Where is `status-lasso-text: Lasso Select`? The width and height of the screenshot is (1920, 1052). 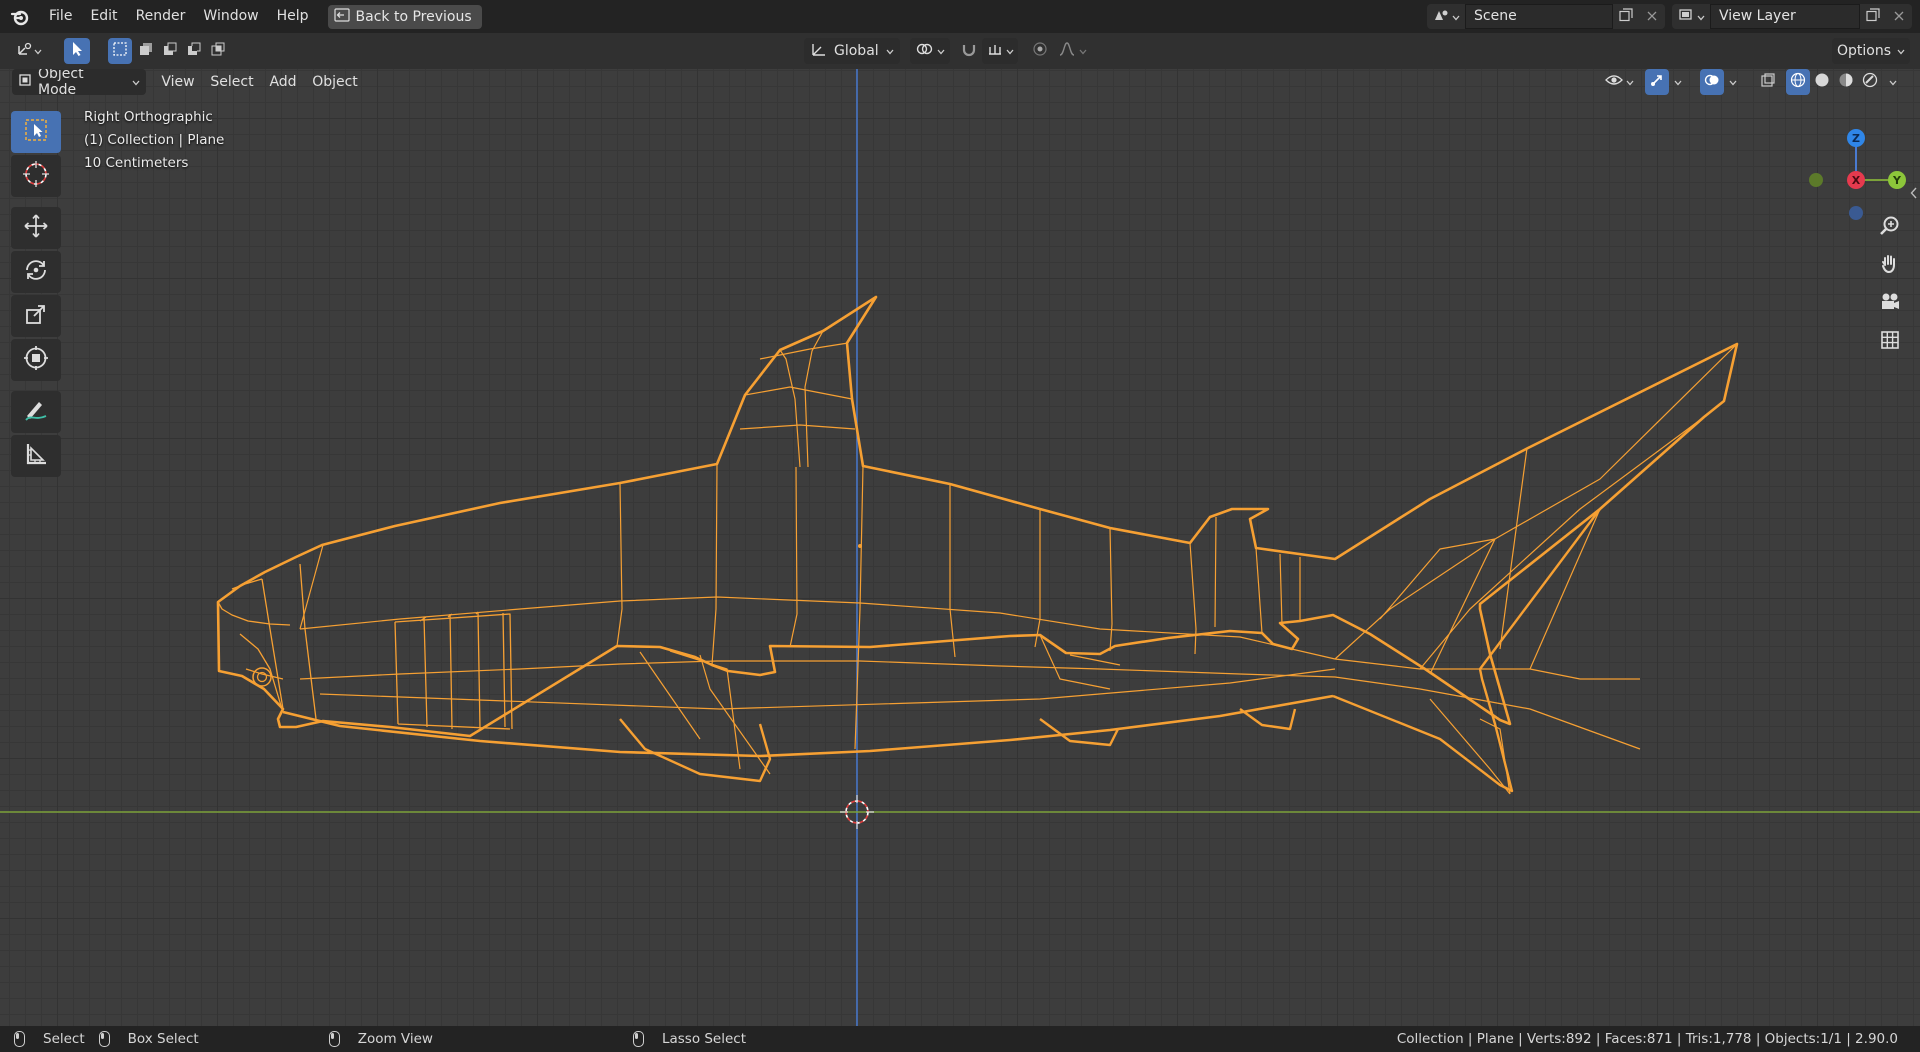
status-lasso-text: Lasso Select is located at coordinates (704, 1039).